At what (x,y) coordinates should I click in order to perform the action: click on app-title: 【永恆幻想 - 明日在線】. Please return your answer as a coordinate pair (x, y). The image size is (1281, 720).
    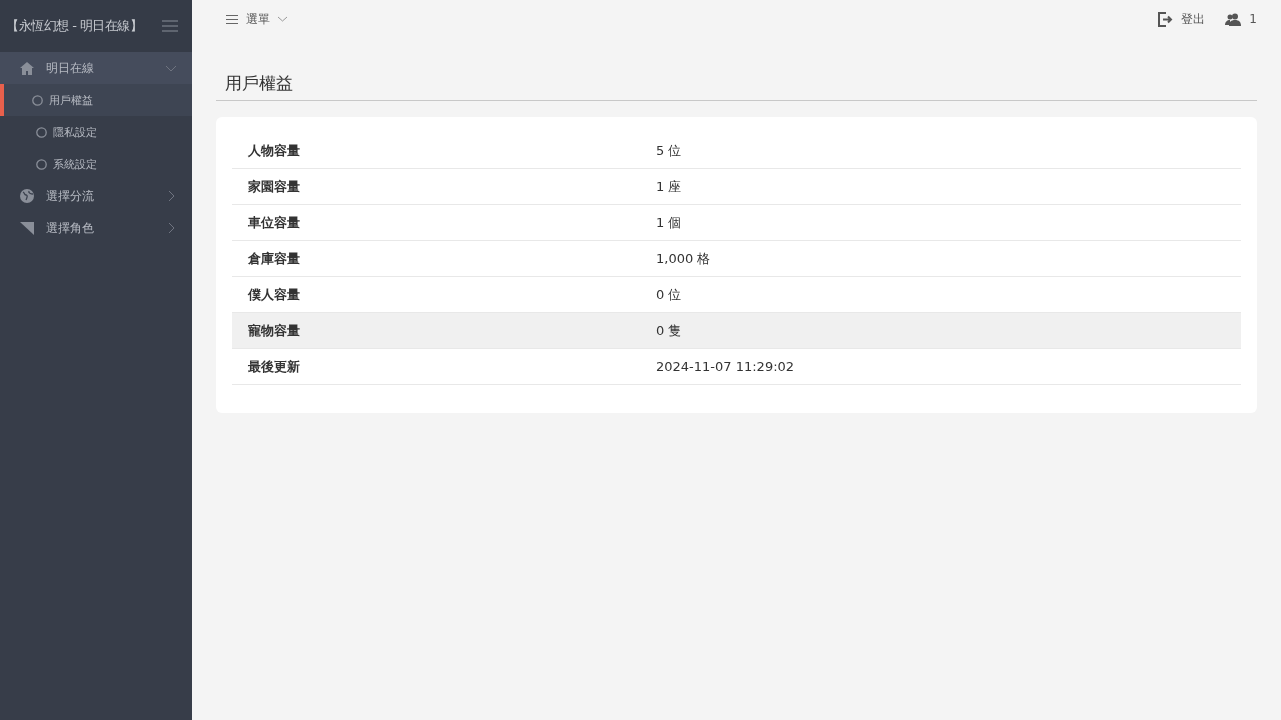
    Looking at the image, I should click on (74, 26).